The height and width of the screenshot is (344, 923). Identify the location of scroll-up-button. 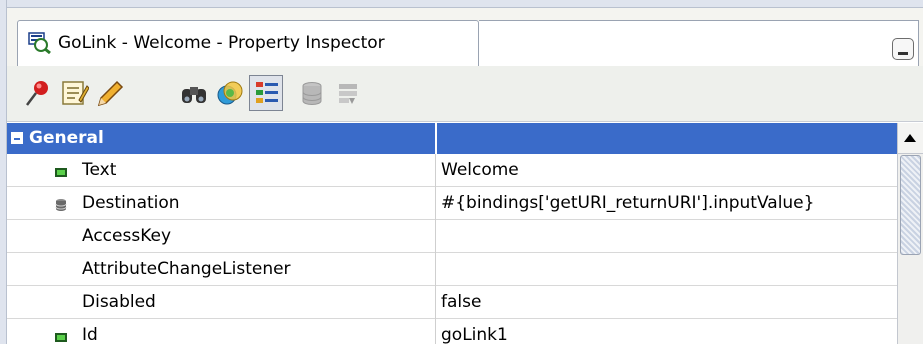
(910, 138).